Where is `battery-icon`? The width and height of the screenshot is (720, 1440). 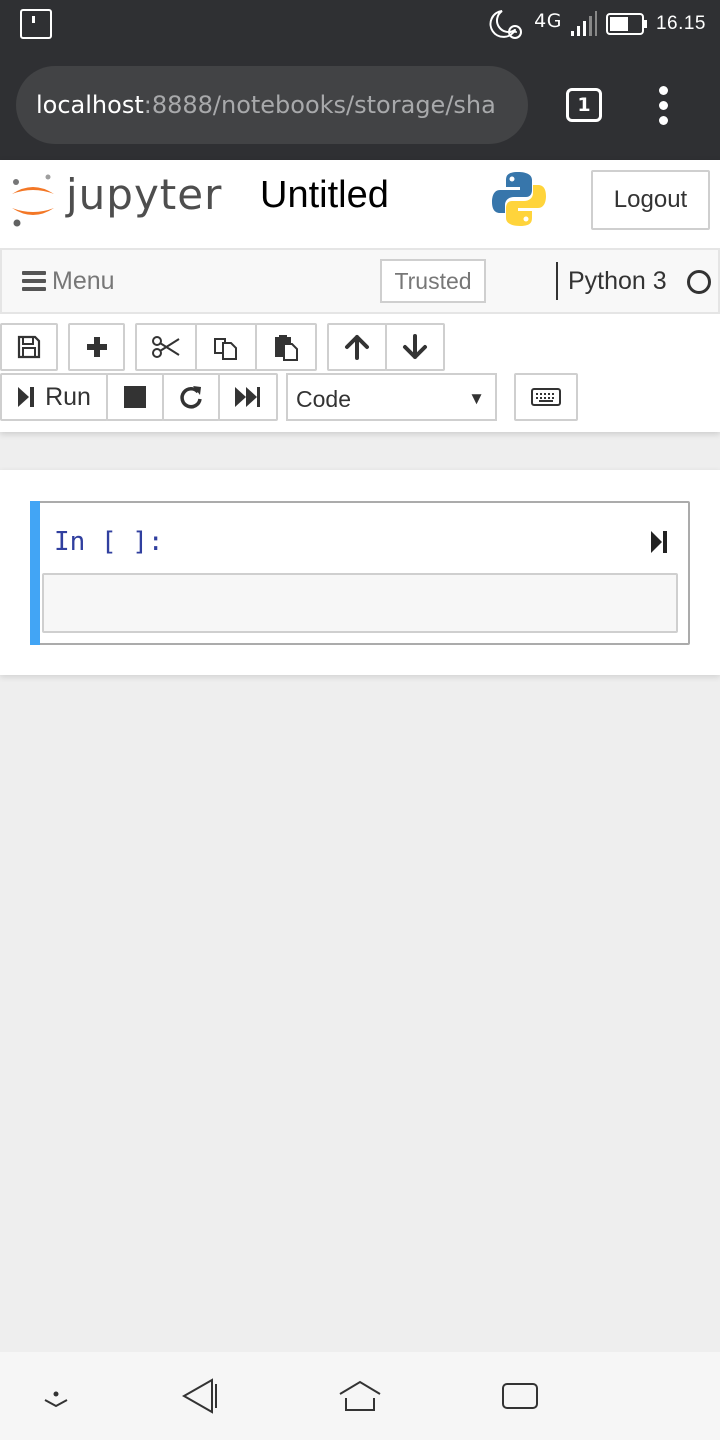
battery-icon is located at coordinates (626, 24).